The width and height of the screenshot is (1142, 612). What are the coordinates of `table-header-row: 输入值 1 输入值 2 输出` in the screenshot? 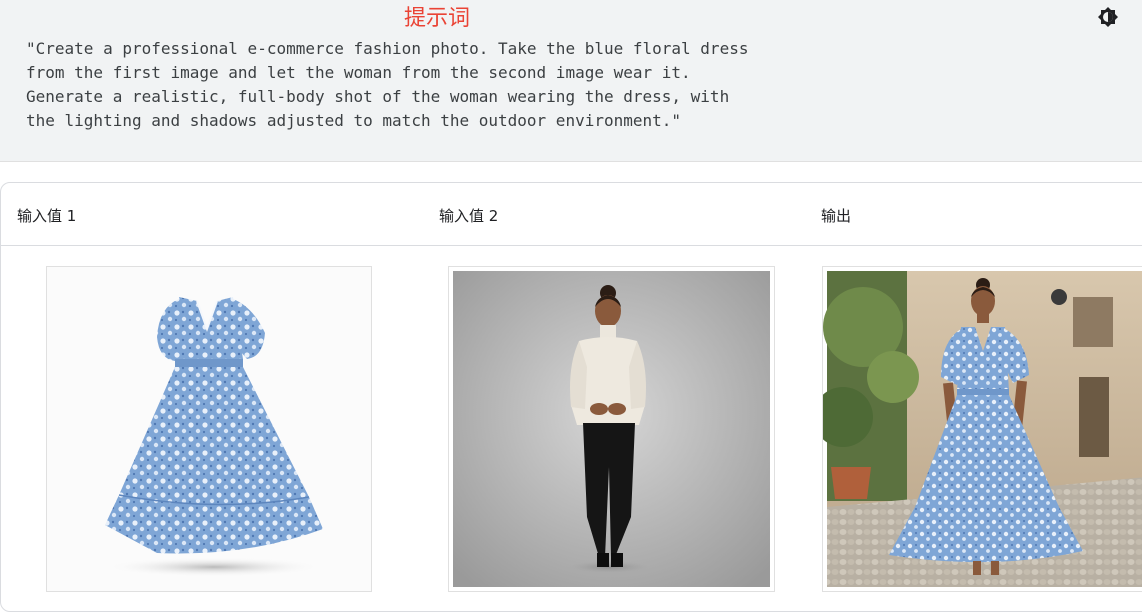 It's located at (571, 214).